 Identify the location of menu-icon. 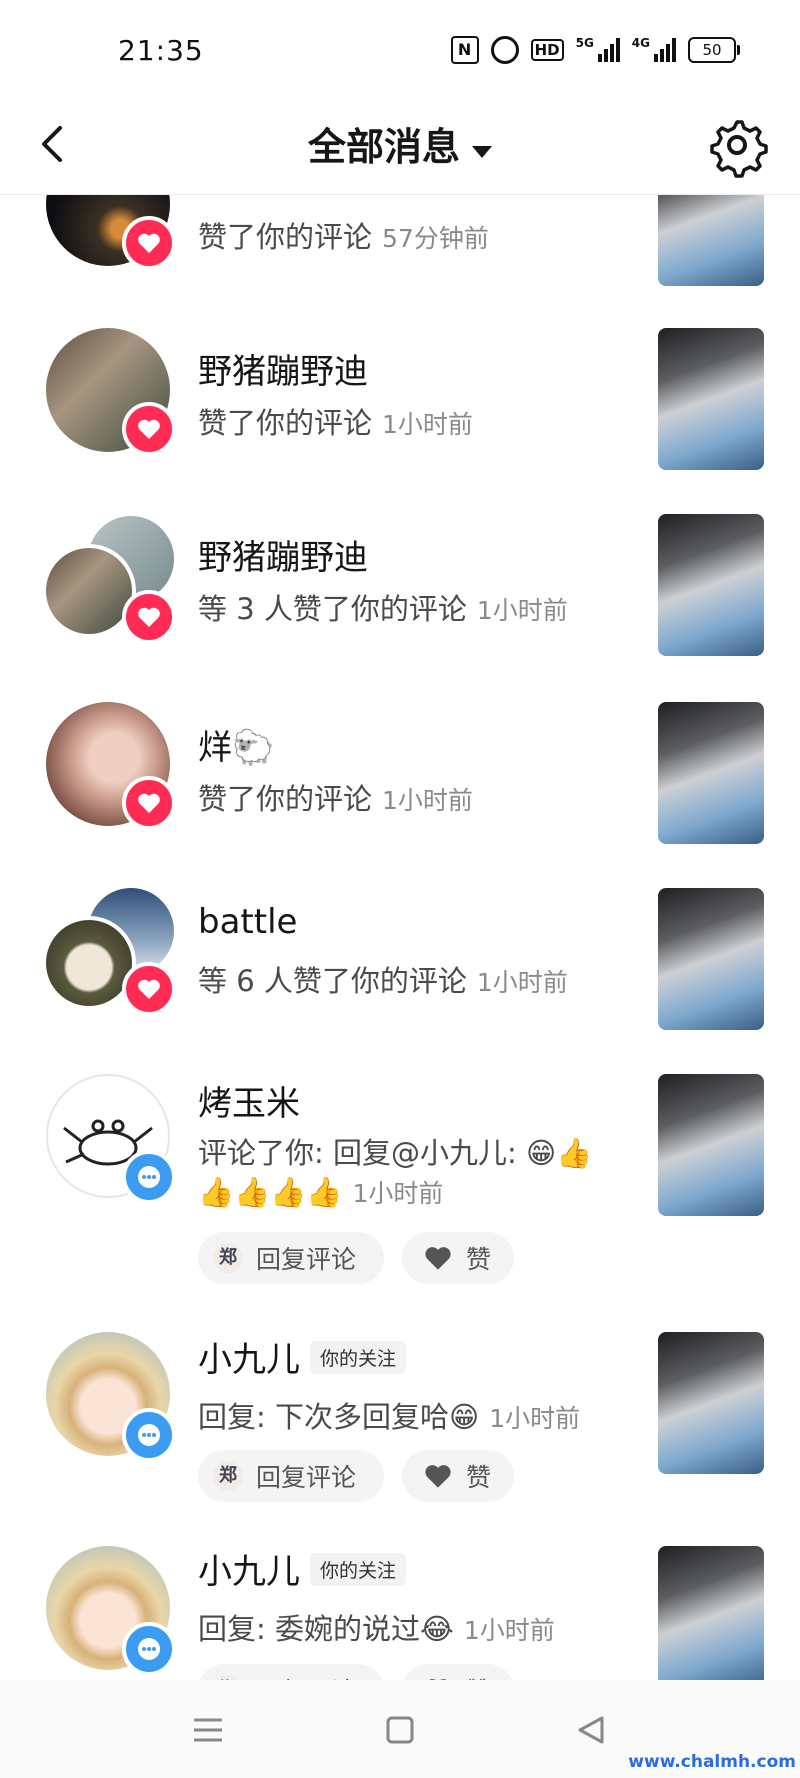
(208, 1730).